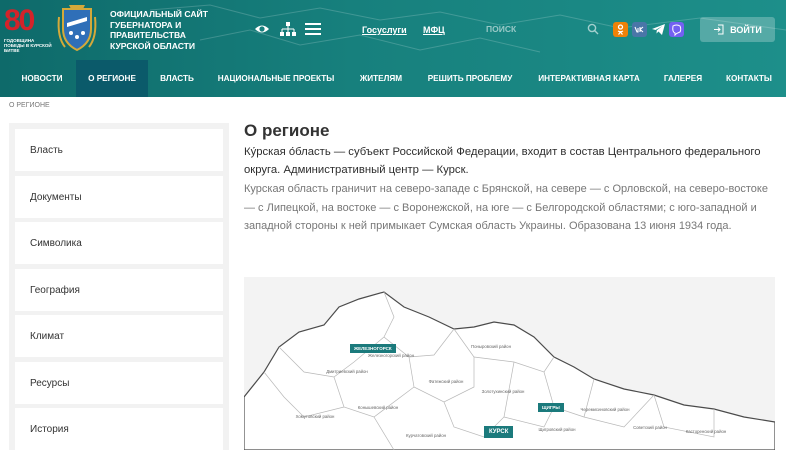 The height and width of the screenshot is (450, 786). What do you see at coordinates (119, 243) in the screenshot?
I see `sidebar-item-symbols: Символика` at bounding box center [119, 243].